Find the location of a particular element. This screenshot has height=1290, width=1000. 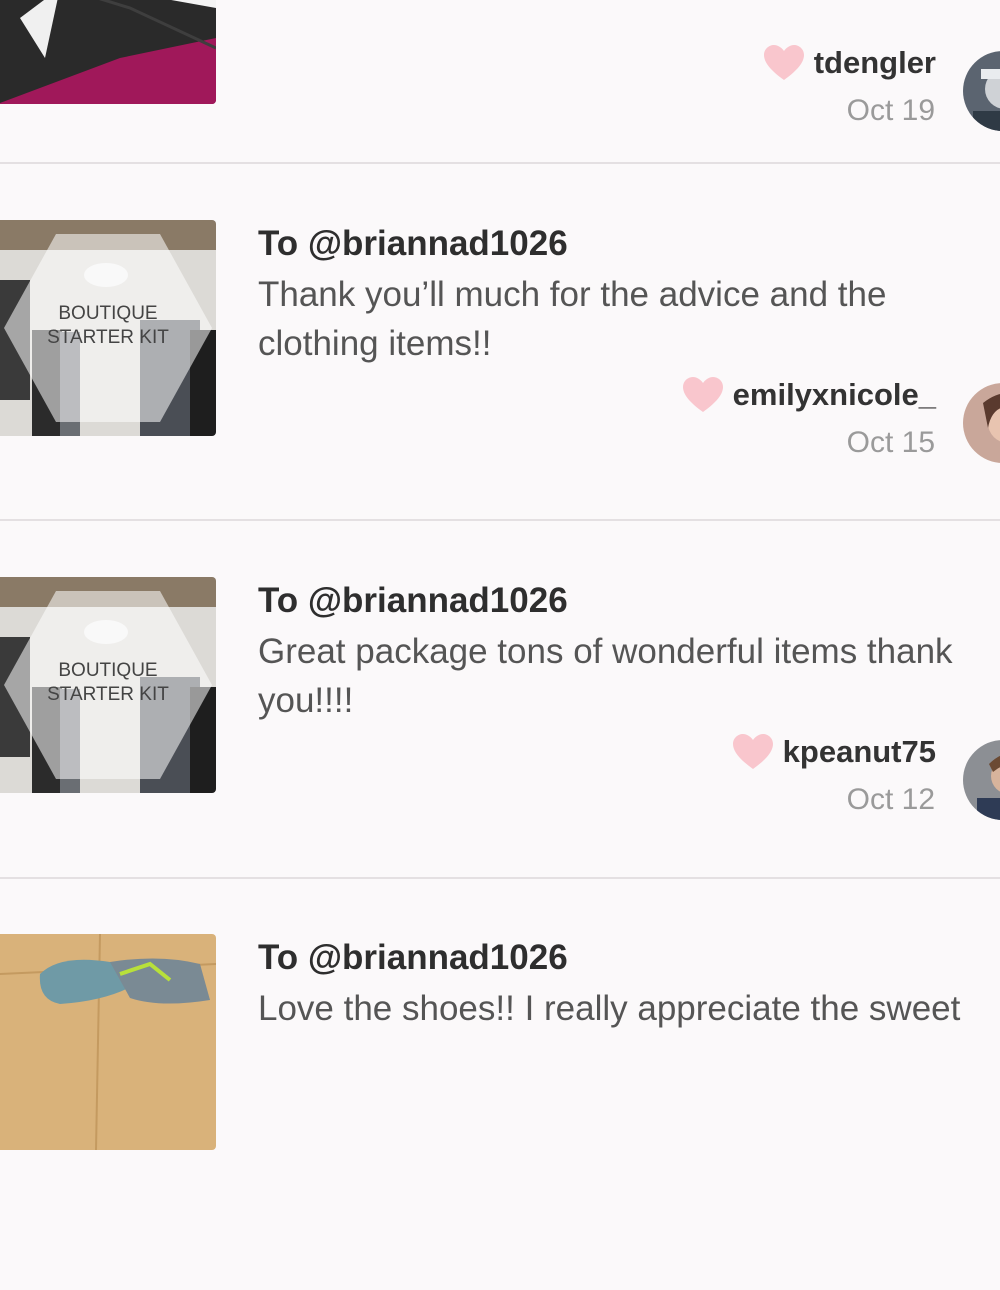

username: emilyxnicole_ is located at coordinates (834, 395).